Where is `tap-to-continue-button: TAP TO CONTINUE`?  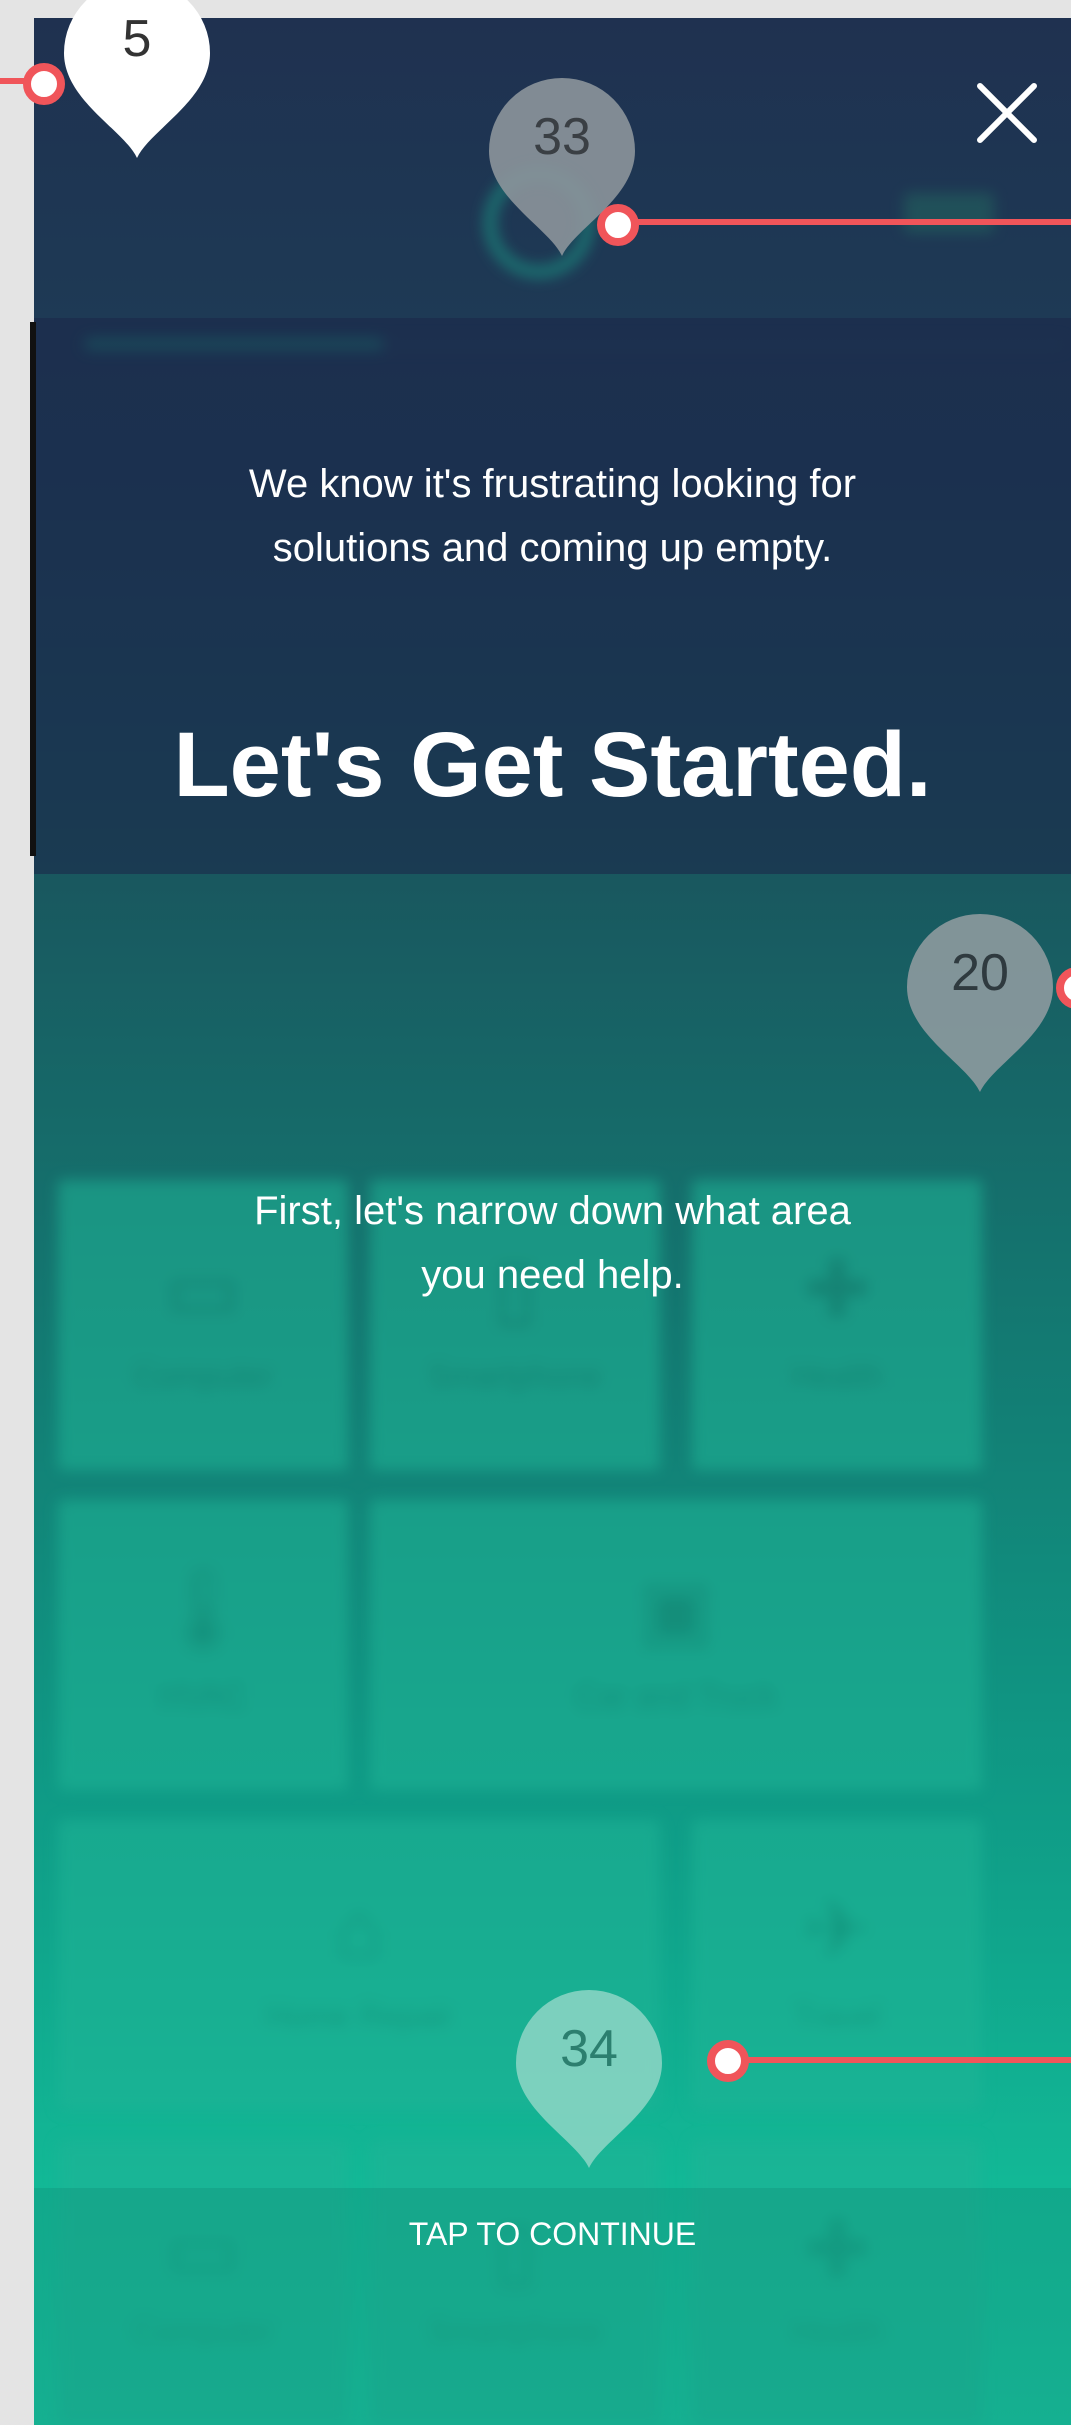
tap-to-continue-button: TAP TO CONTINUE is located at coordinates (552, 2234).